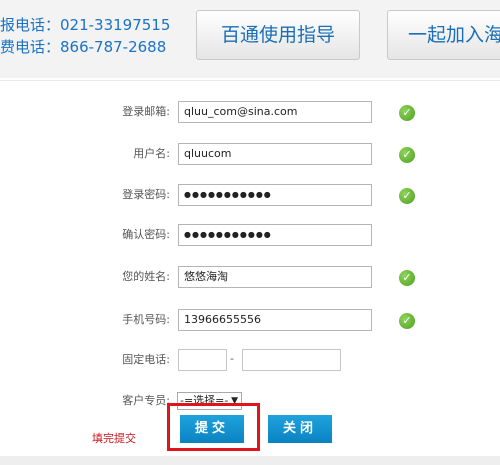  Describe the element at coordinates (85, 25) in the screenshot. I see `support-phone: 报电话：021-33197515` at that location.